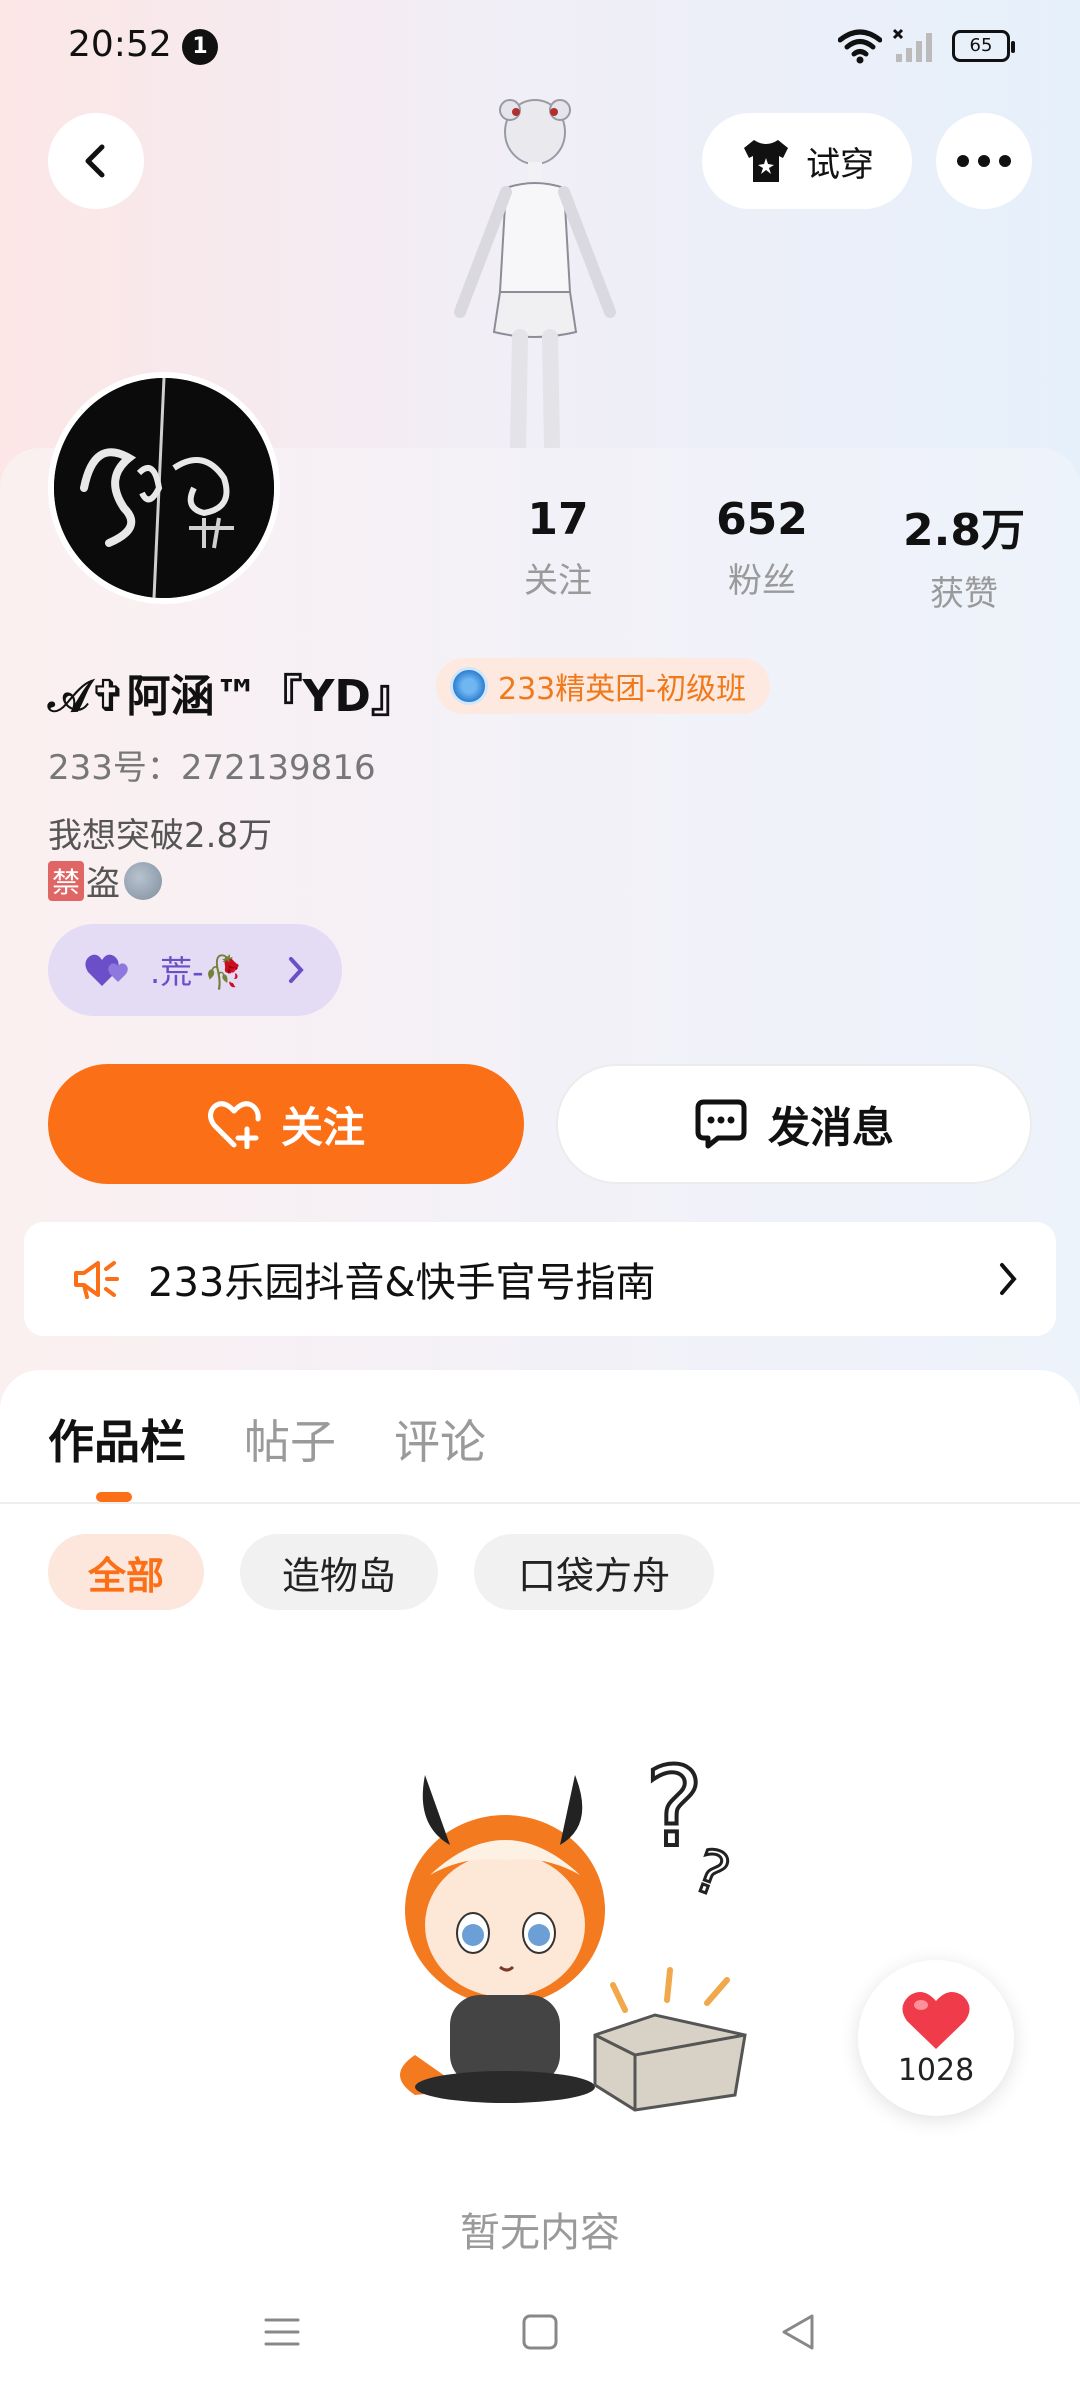 Image resolution: width=1080 pixels, height=2400 pixels. What do you see at coordinates (114, 1497) in the screenshot?
I see `active-tab-indicator` at bounding box center [114, 1497].